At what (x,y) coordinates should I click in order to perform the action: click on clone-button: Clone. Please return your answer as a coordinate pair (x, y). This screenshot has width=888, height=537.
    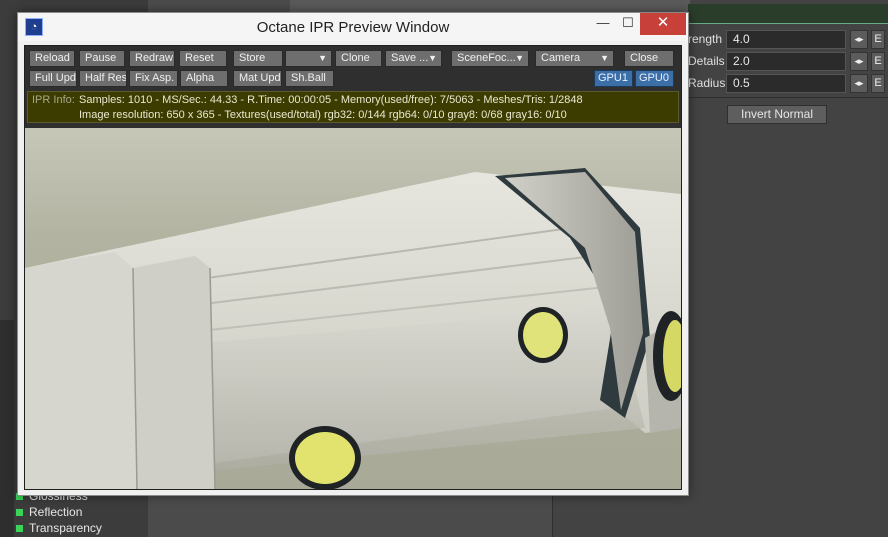
    Looking at the image, I should click on (358, 58).